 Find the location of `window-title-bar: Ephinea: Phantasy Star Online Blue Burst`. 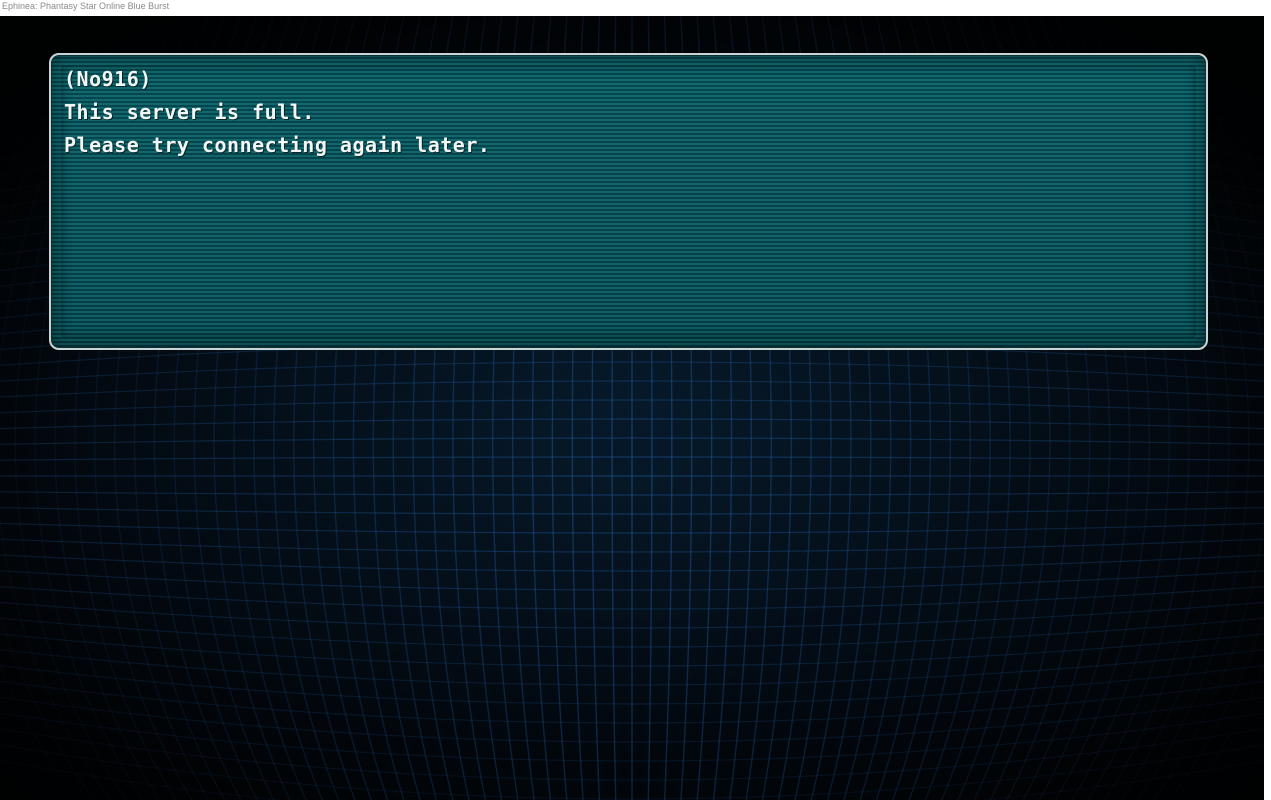

window-title-bar: Ephinea: Phantasy Star Online Blue Burst is located at coordinates (632, 8).